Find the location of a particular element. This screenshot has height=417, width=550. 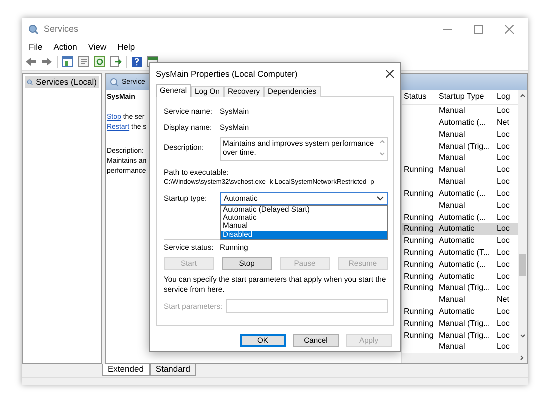

table-row: Manual Net is located at coordinates (460, 300).